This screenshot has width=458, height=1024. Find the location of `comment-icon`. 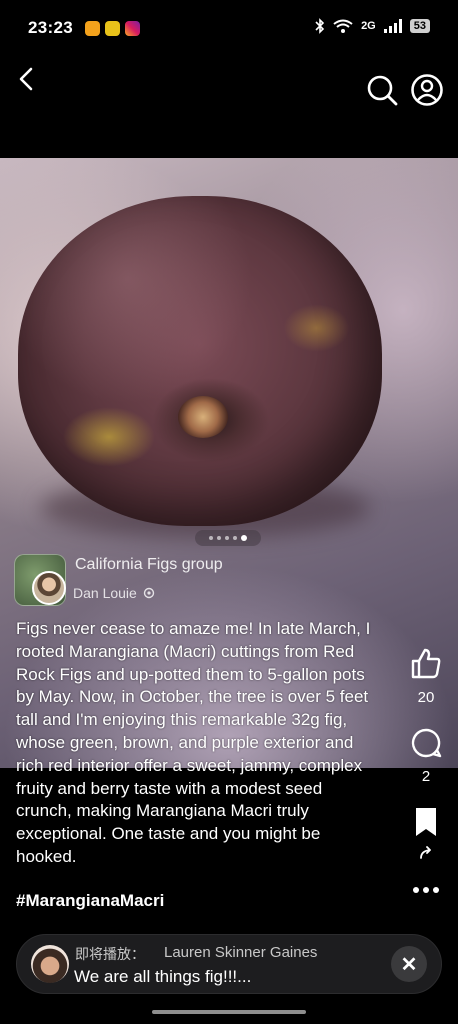

comment-icon is located at coordinates (426, 743).